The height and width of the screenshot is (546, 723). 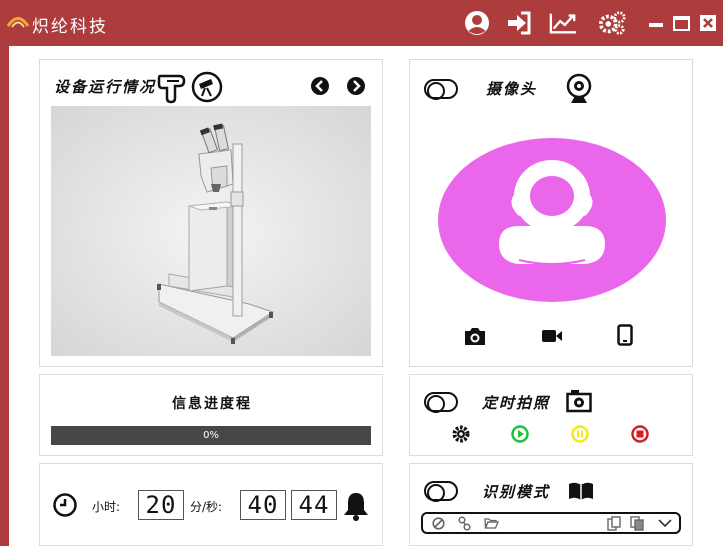 What do you see at coordinates (441, 89) in the screenshot?
I see `camera-toggle` at bounding box center [441, 89].